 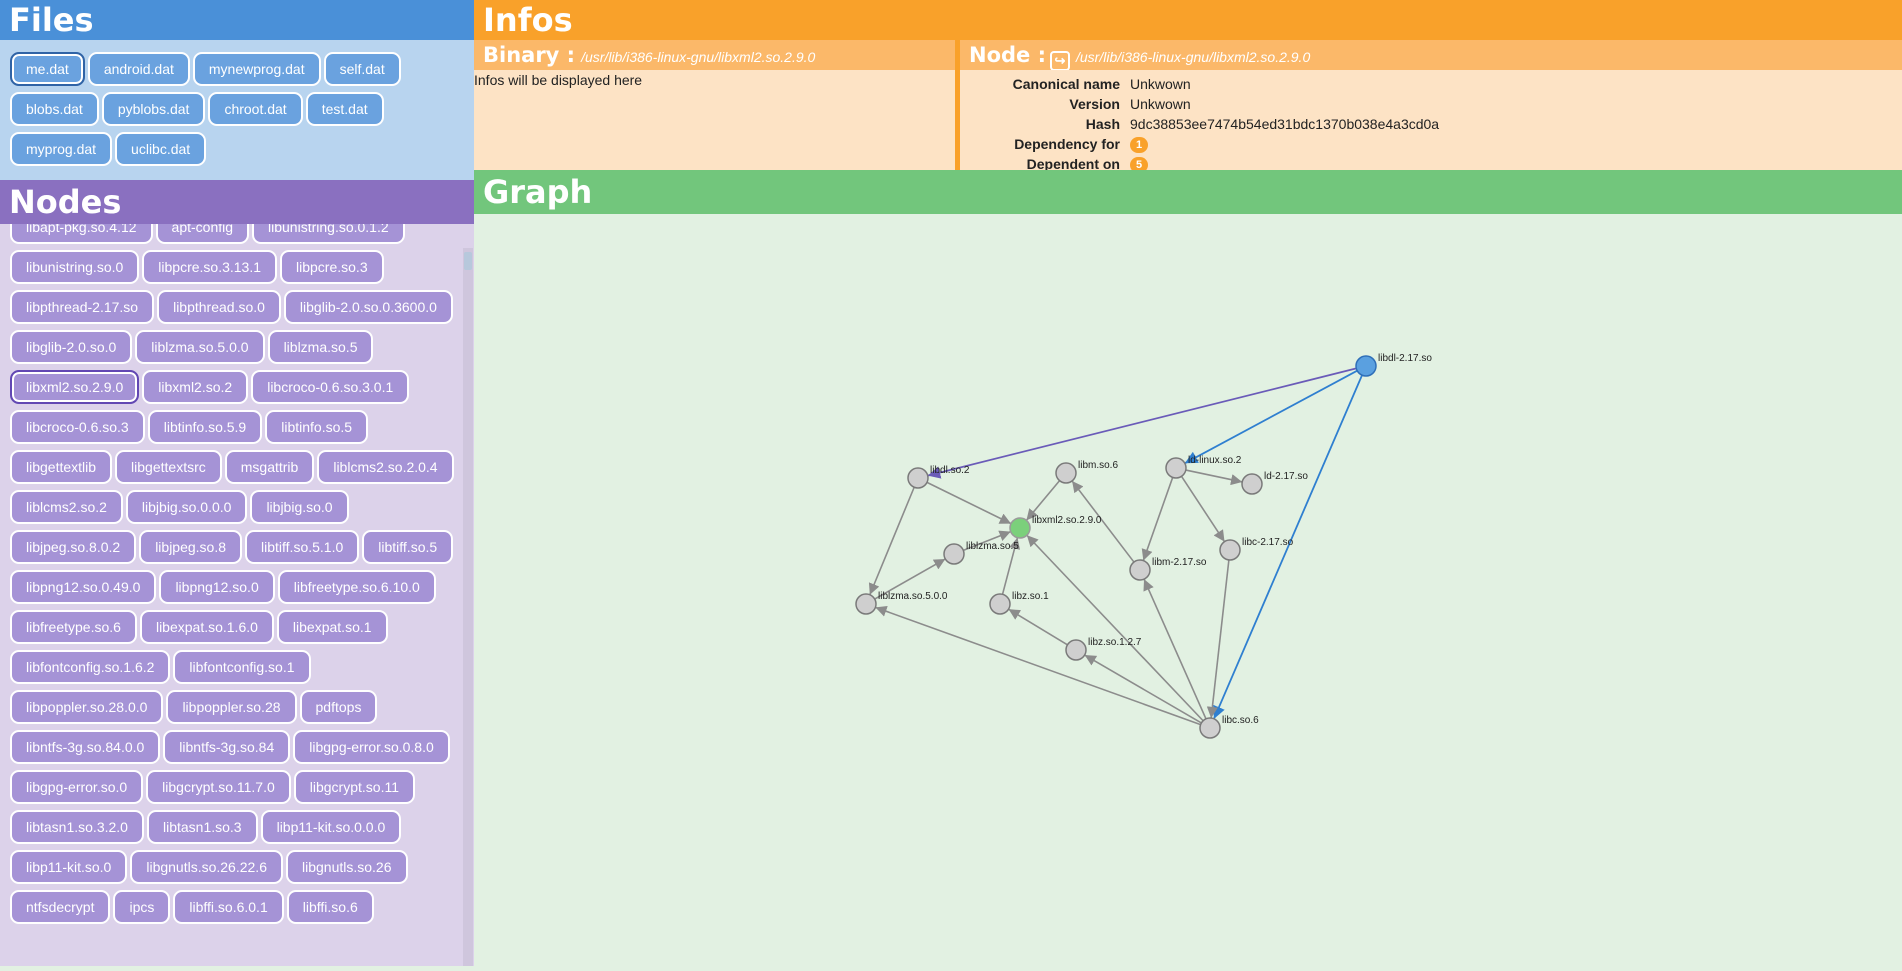 I want to click on node-chip-libpoppler-so-28-0-0: libpoppler.so.28.0.0, so click(x=87, y=707).